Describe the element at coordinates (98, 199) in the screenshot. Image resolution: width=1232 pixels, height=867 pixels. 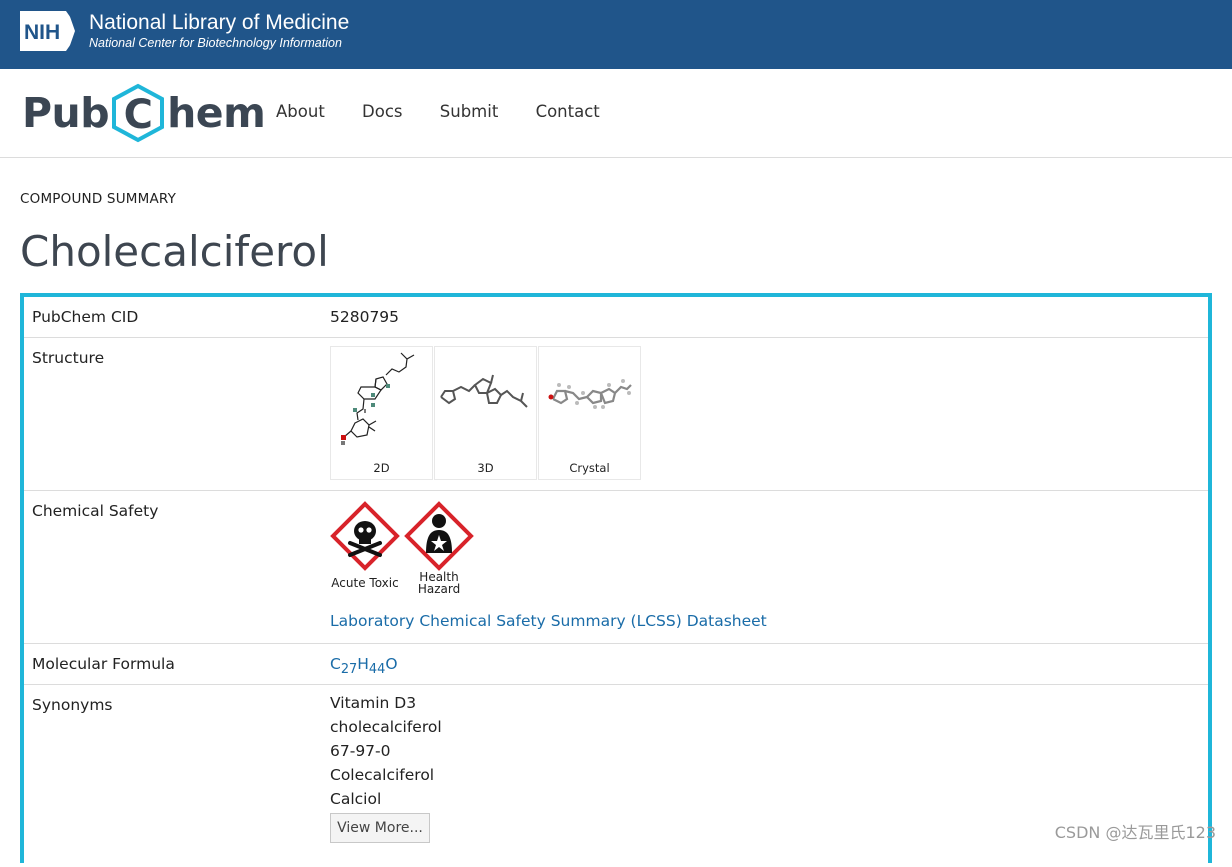
I see `compound-summary-label: COMPOUND SUMMARY` at that location.